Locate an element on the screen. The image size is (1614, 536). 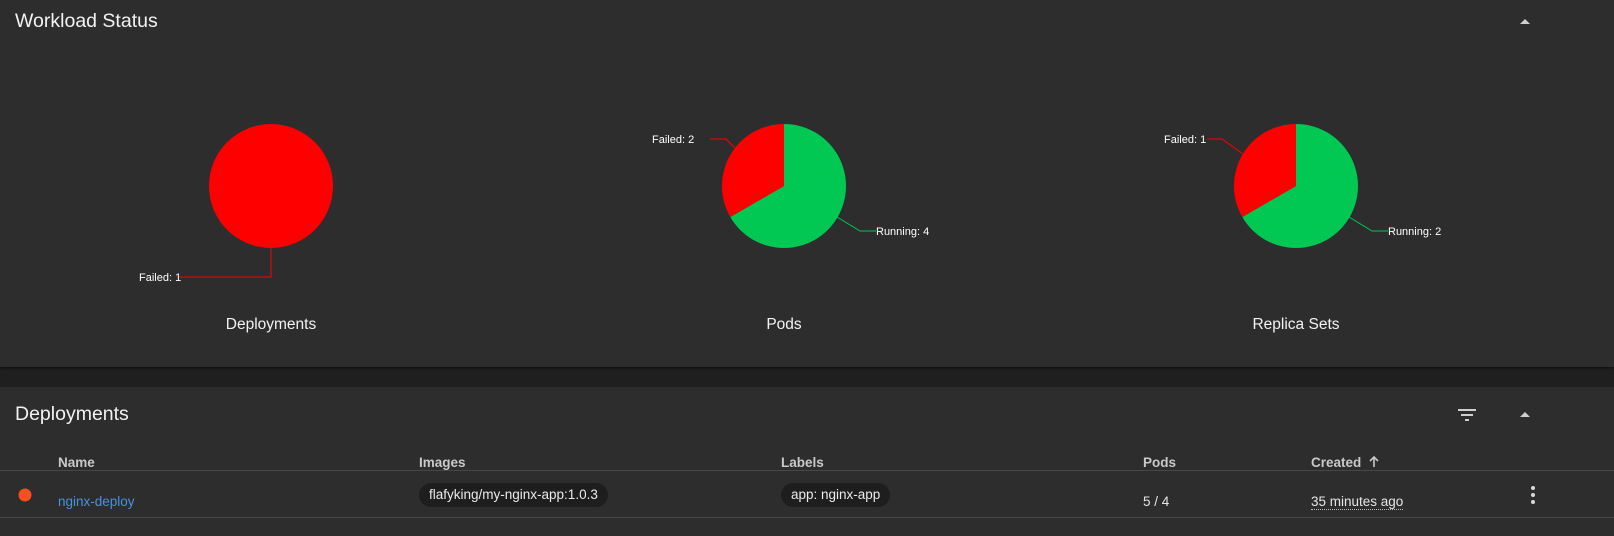
status-dot is located at coordinates (25, 495).